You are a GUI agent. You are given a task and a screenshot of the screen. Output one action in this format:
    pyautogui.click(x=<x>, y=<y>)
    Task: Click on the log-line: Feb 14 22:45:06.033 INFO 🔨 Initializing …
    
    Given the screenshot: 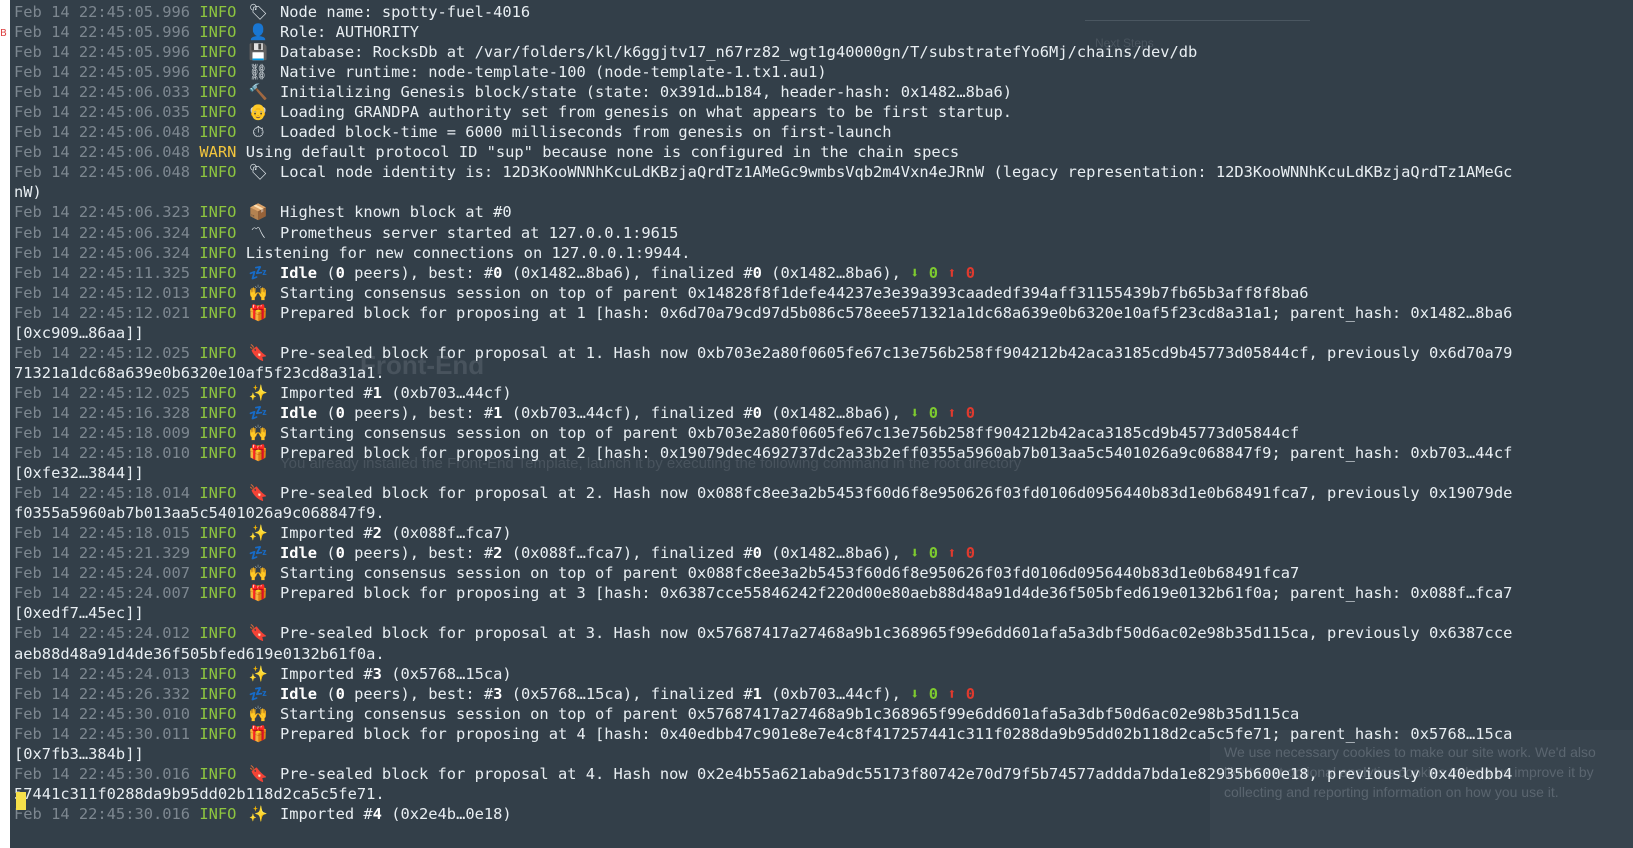 What is the action you would take?
    pyautogui.click(x=823, y=92)
    